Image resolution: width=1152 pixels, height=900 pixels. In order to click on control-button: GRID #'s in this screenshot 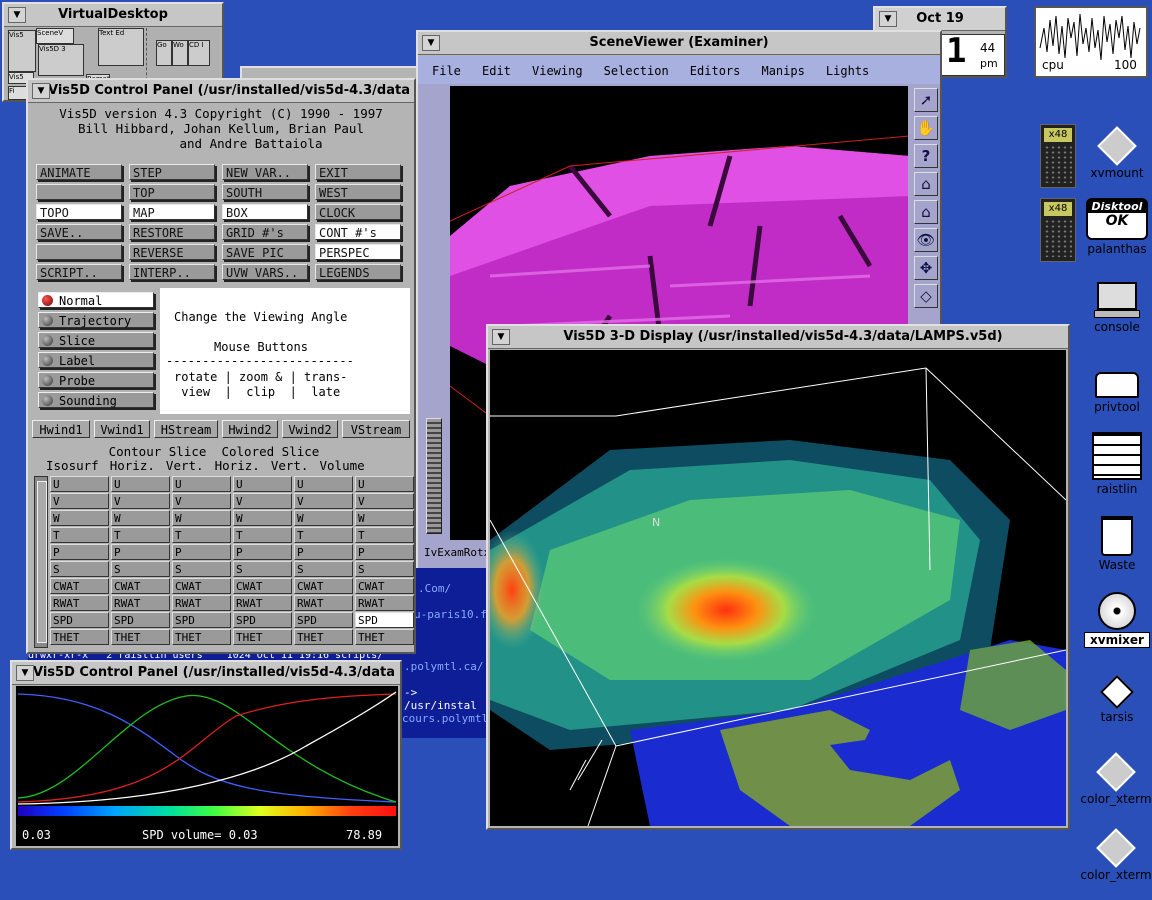, I will do `click(265, 232)`.